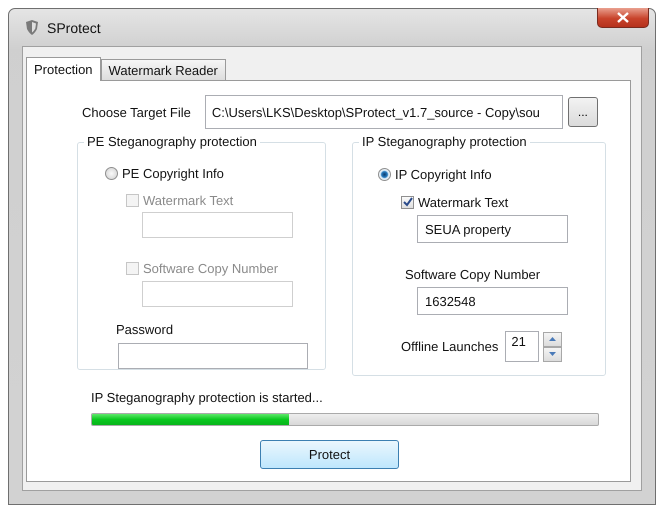  Describe the element at coordinates (172, 141) in the screenshot. I see `group-title: PE Steganography protection` at that location.